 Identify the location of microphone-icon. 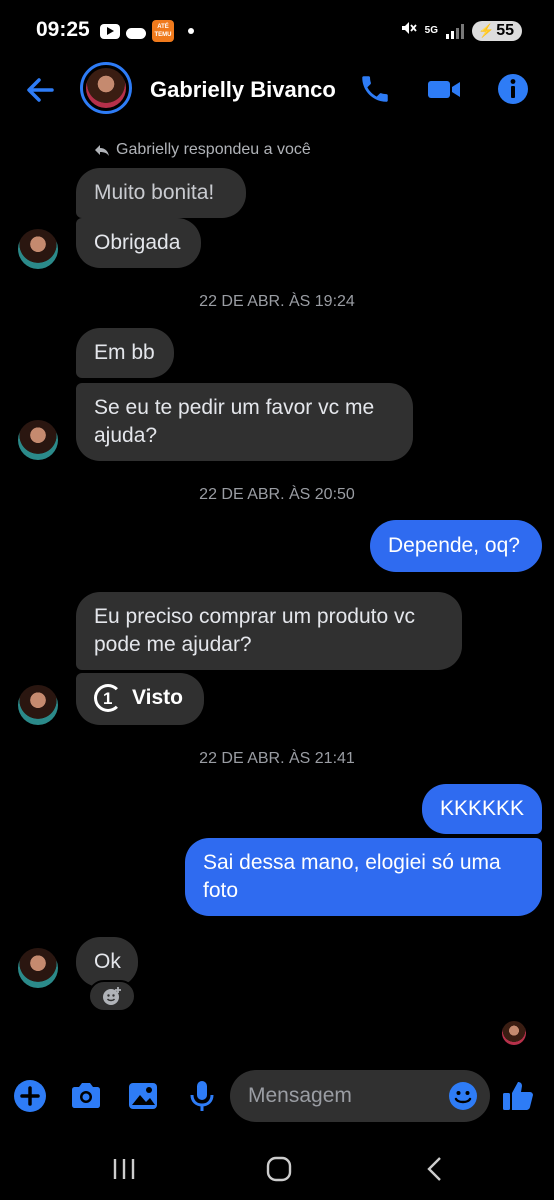
(202, 1096).